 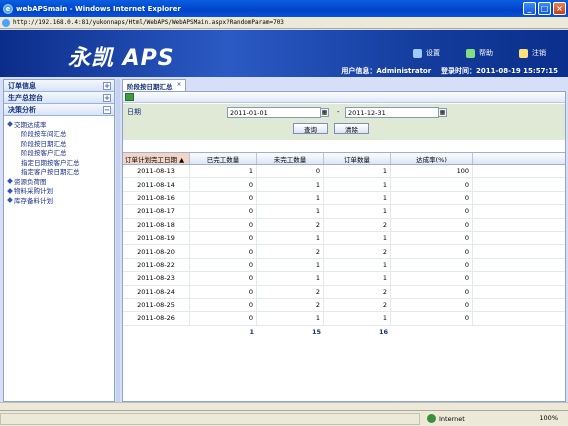 I want to click on total-cell, so click(x=156, y=332).